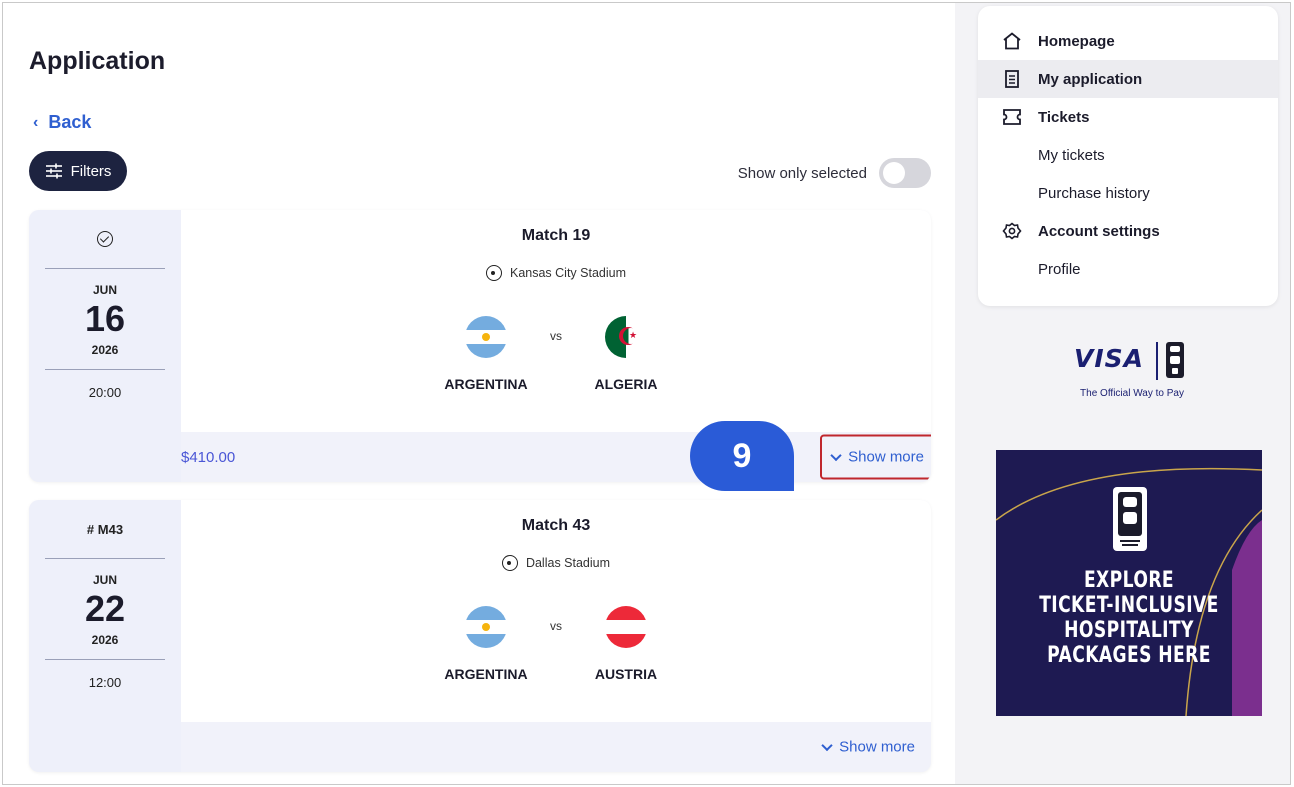  I want to click on banner-line: PACKAGES HERE, so click(1129, 655).